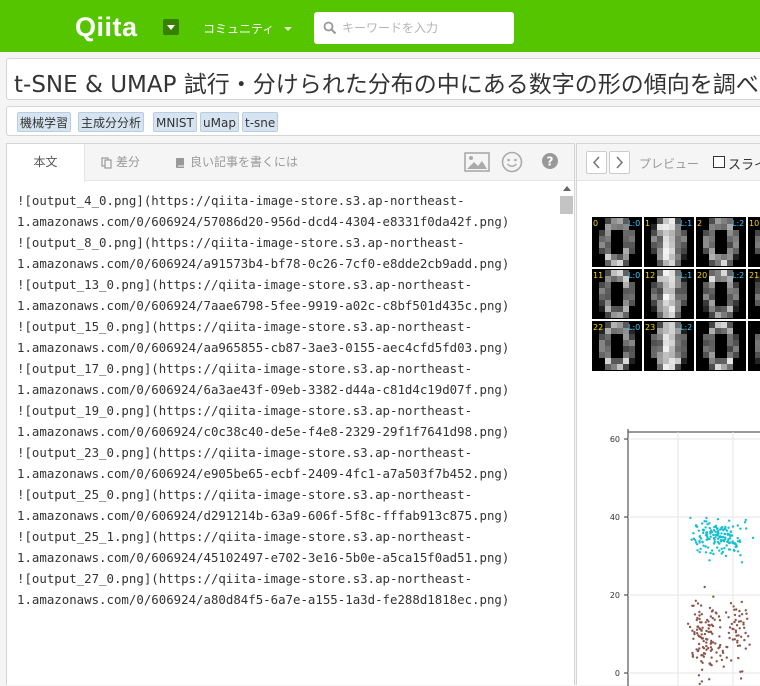 The width and height of the screenshot is (760, 686). Describe the element at coordinates (426, 28) in the screenshot. I see `search-input` at that location.